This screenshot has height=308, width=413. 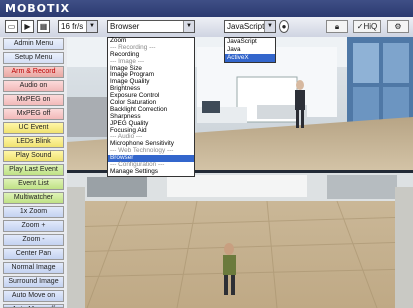 What do you see at coordinates (33, 184) in the screenshot?
I see `event-list-button: Event List` at bounding box center [33, 184].